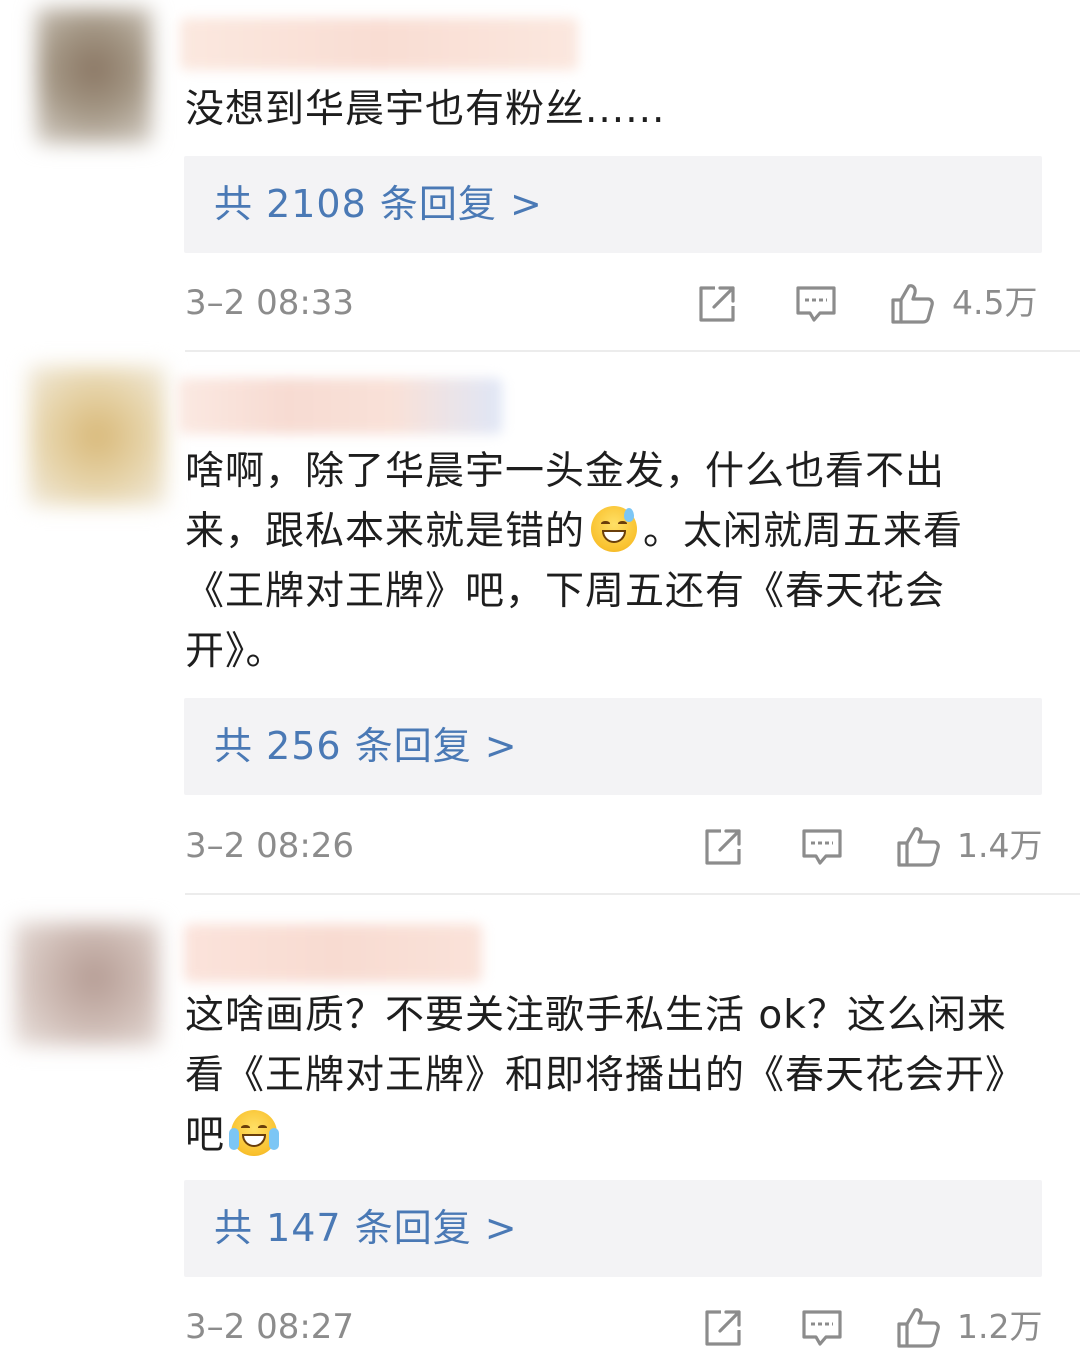 This screenshot has height=1371, width=1080. Describe the element at coordinates (613, 746) in the screenshot. I see `reply-count-button: 共 256 条回复 >` at that location.